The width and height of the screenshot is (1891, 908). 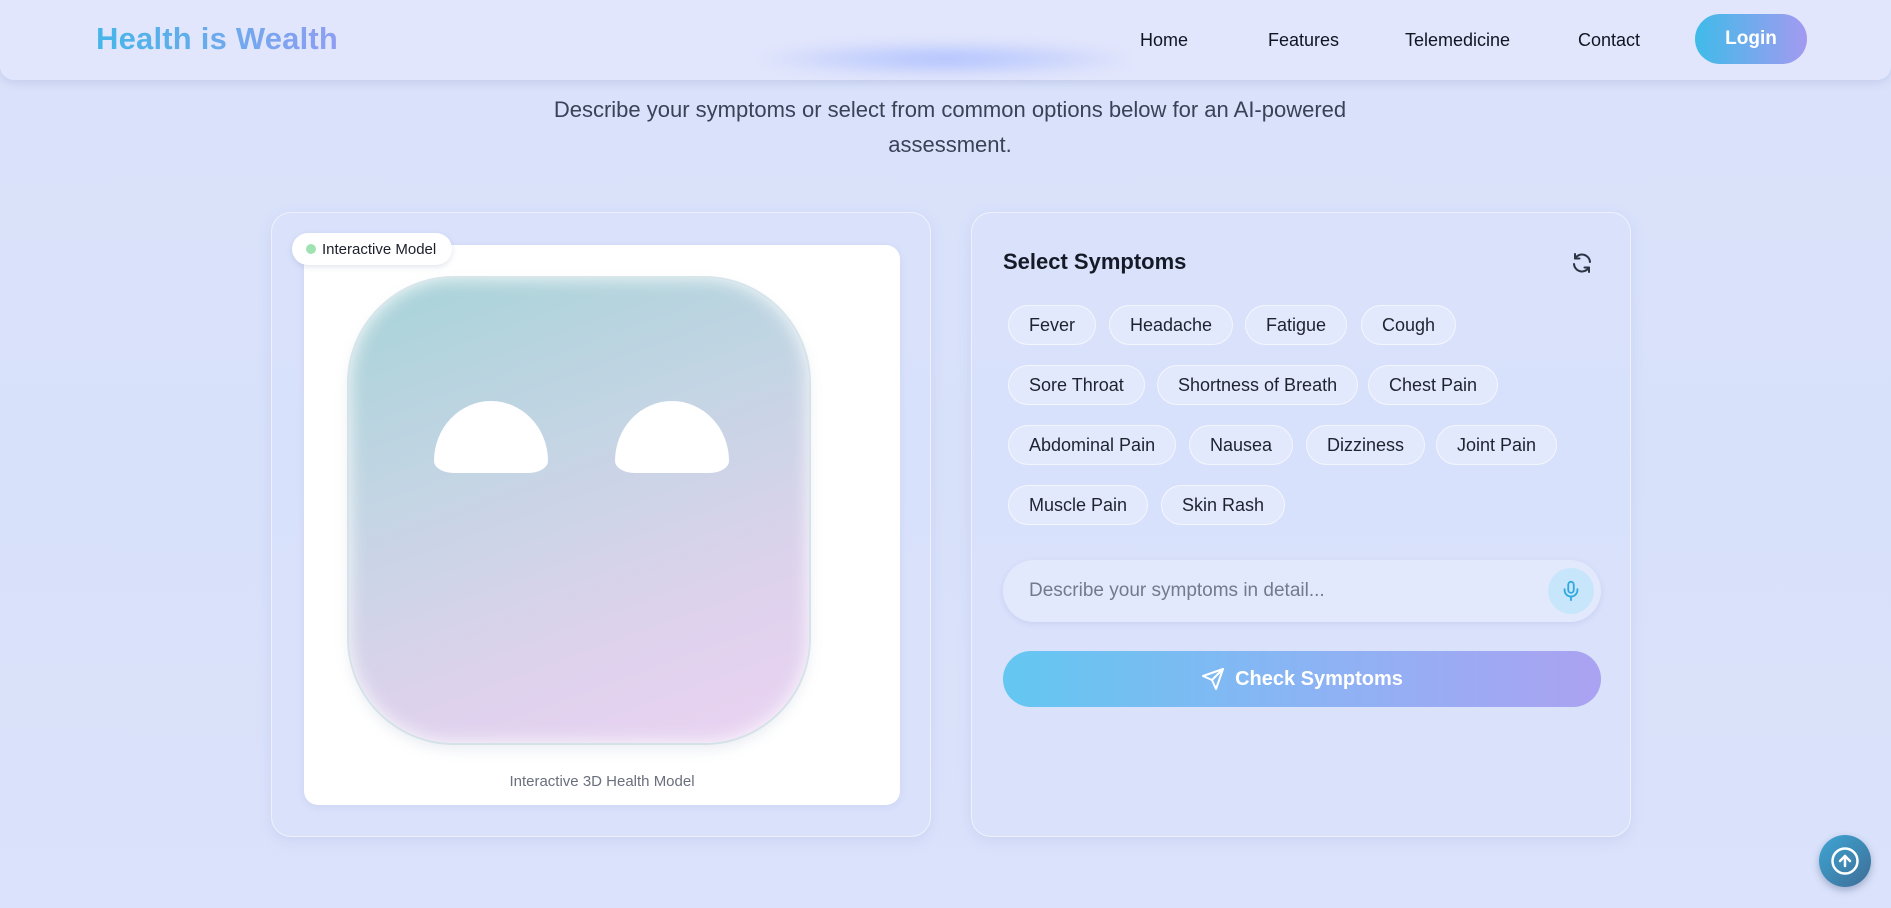 I want to click on nav-contact: Contact, so click(x=1609, y=40).